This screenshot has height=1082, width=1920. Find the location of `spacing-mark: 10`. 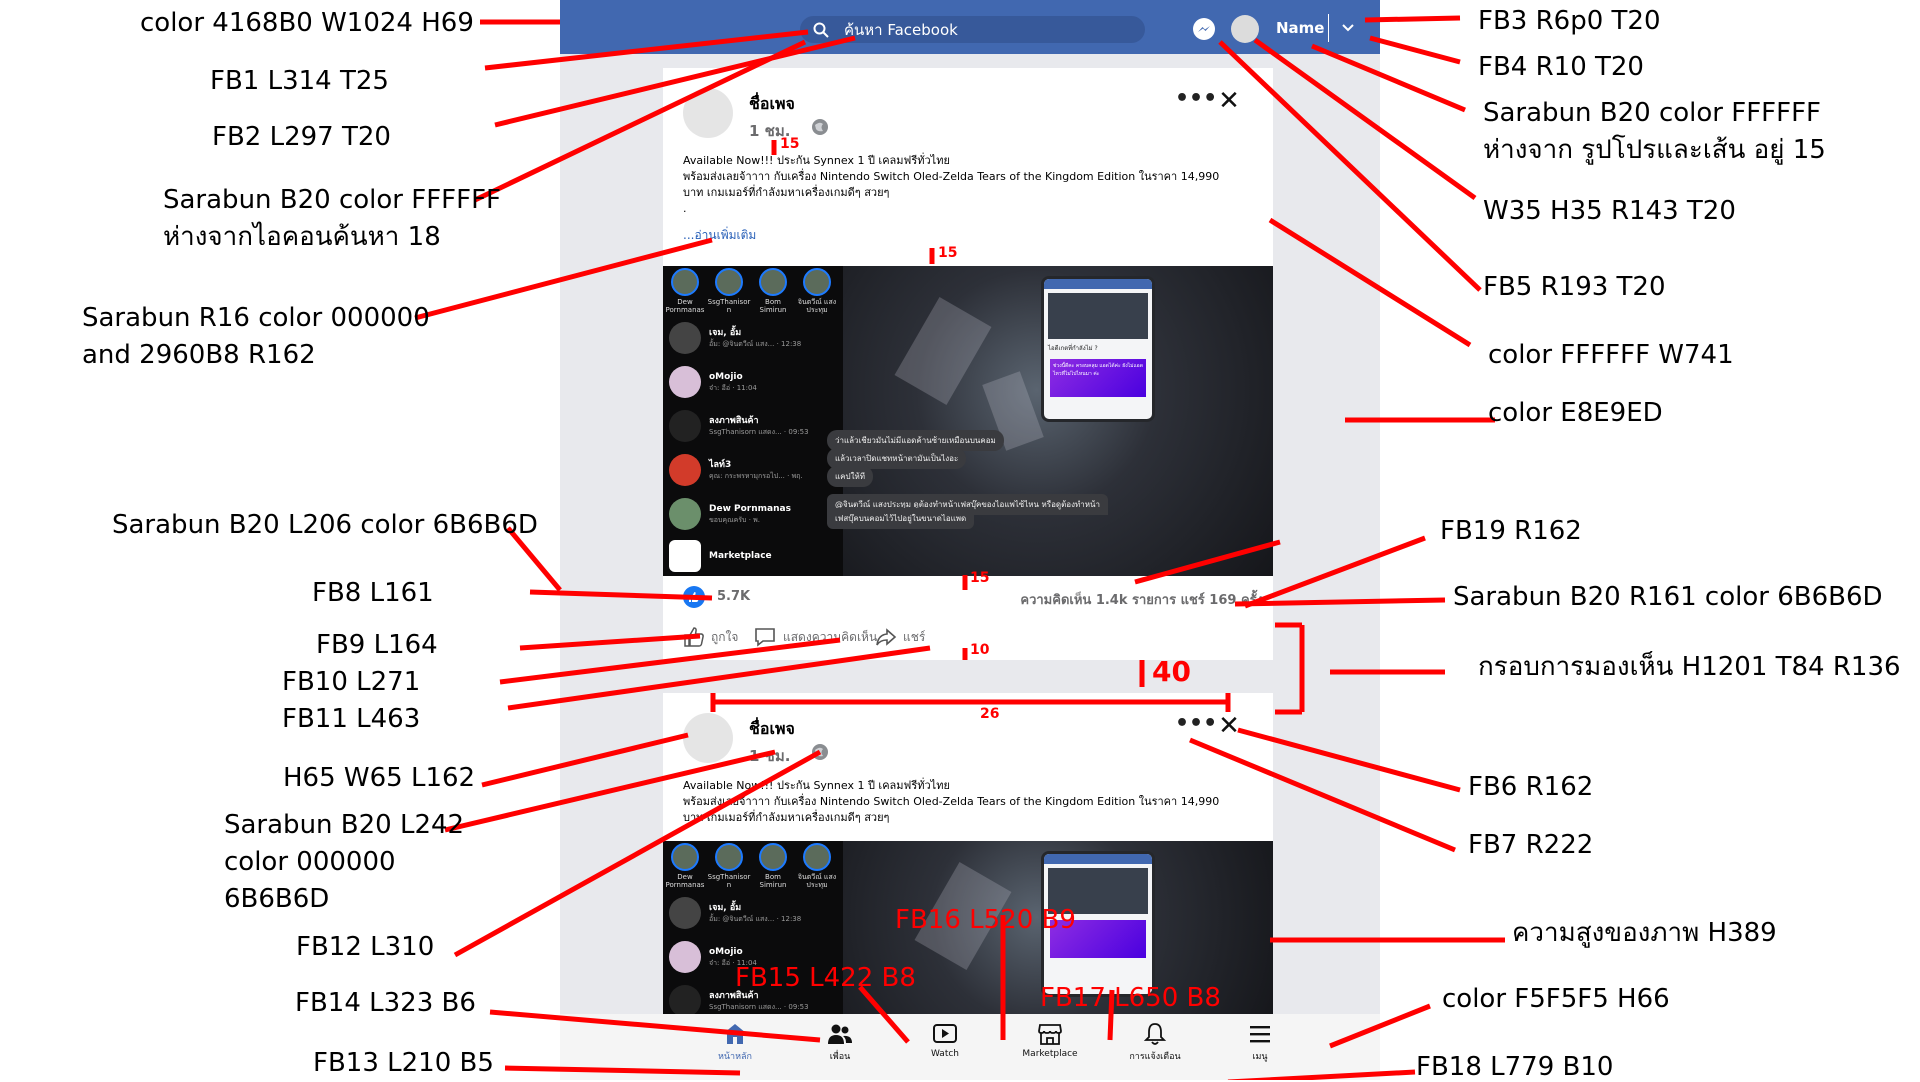

spacing-mark: 10 is located at coordinates (980, 650).